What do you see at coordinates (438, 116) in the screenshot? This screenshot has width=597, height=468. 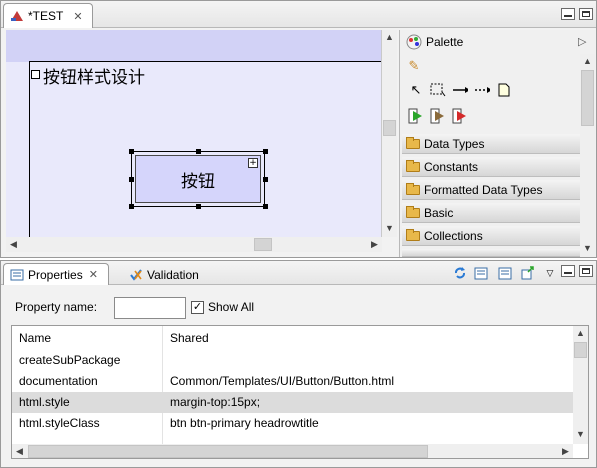 I see `transition-state-icon` at bounding box center [438, 116].